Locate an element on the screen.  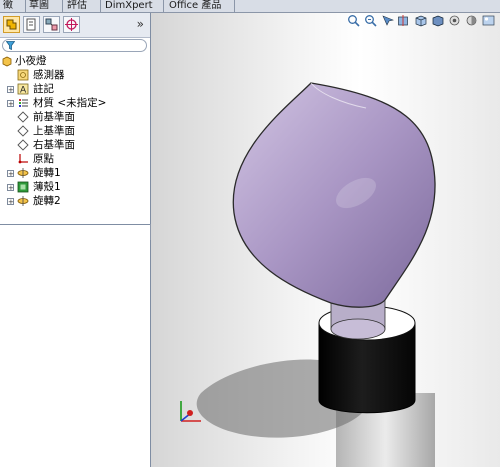
tree-filter-input is located at coordinates (74, 45).